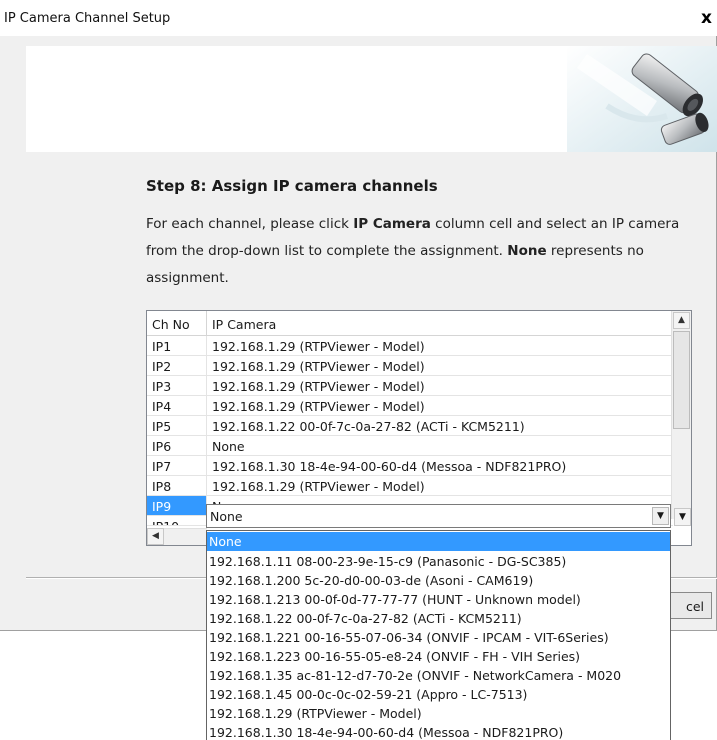 The width and height of the screenshot is (717, 740). I want to click on table-row: IP2 192.168.1.29 (RTPViewer - Model), so click(410, 366).